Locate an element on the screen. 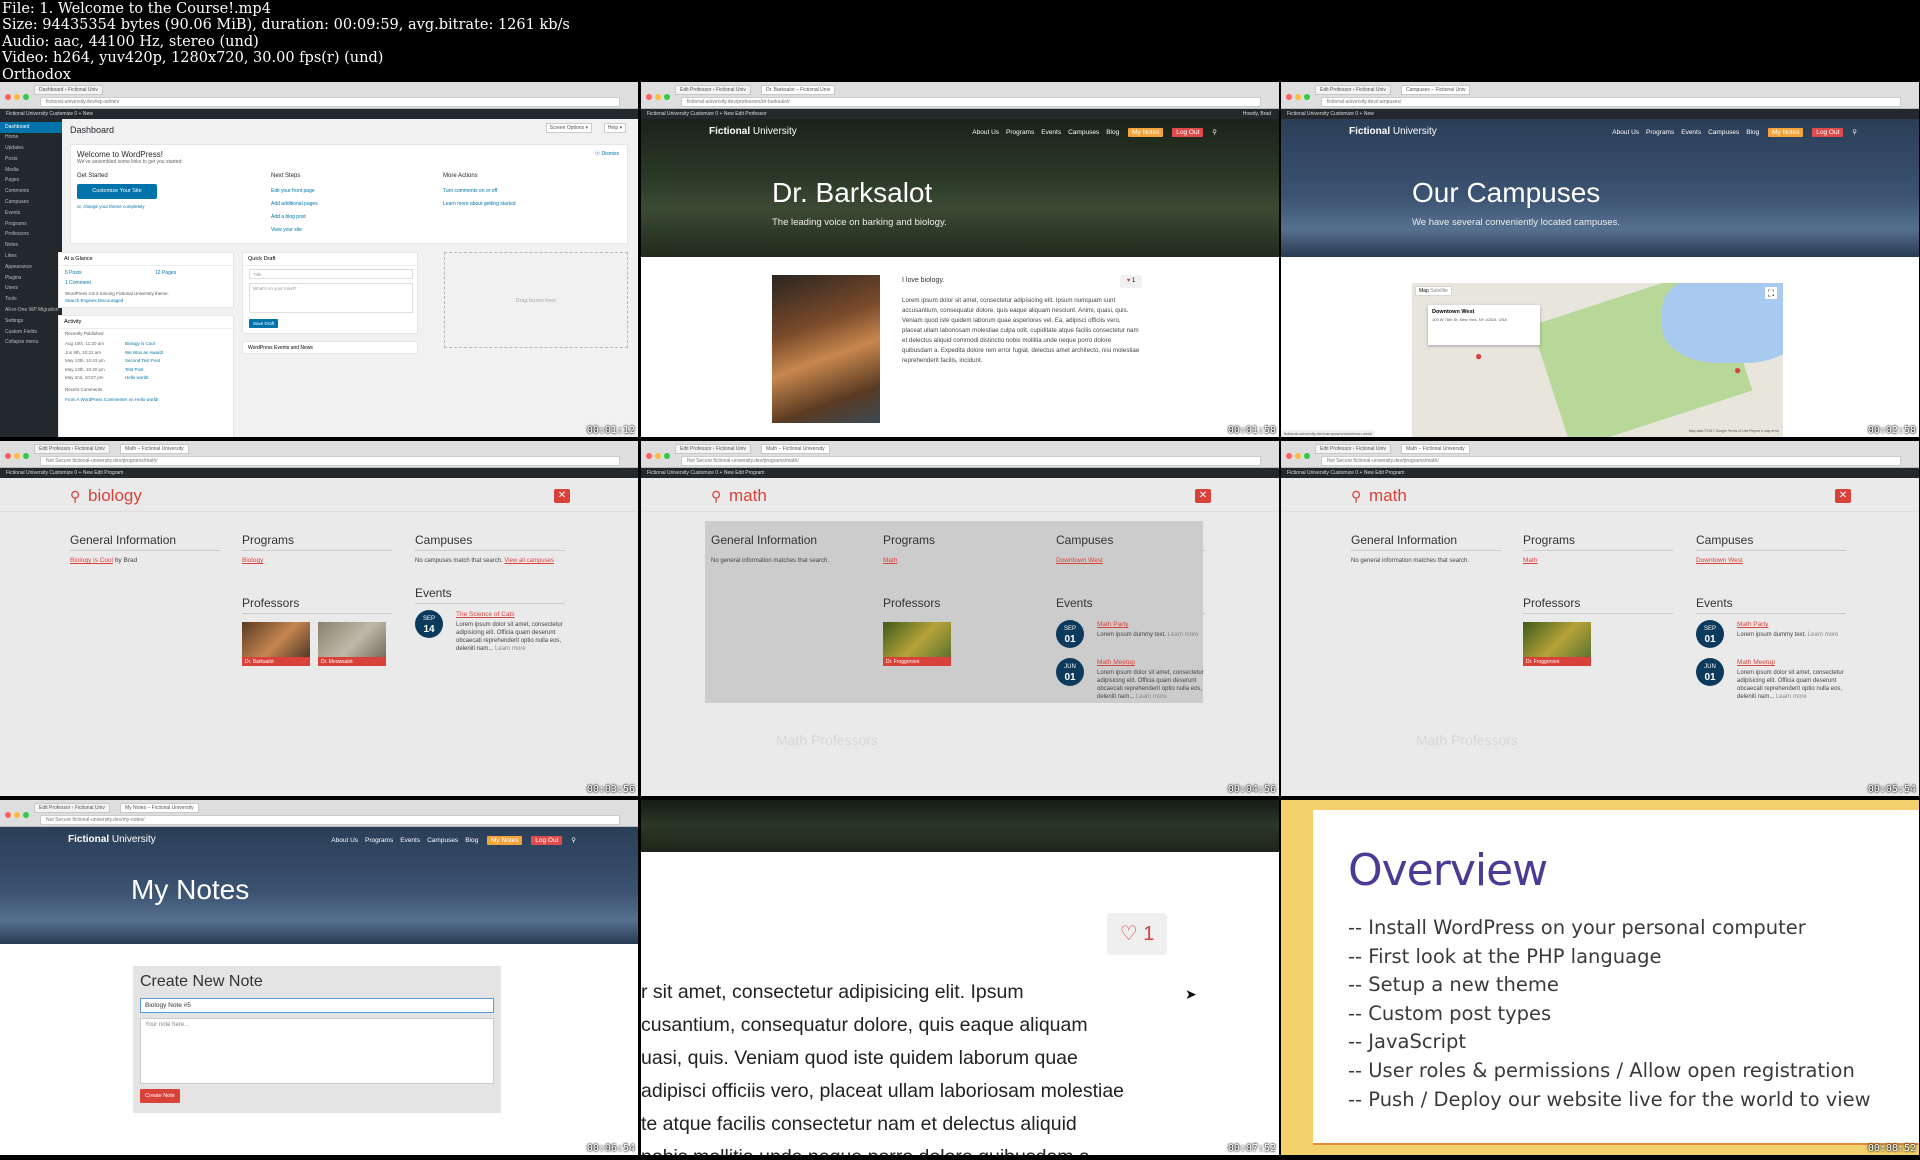 The image size is (1920, 1160). professor-card: Dr. Meowsalot is located at coordinates (352, 644).